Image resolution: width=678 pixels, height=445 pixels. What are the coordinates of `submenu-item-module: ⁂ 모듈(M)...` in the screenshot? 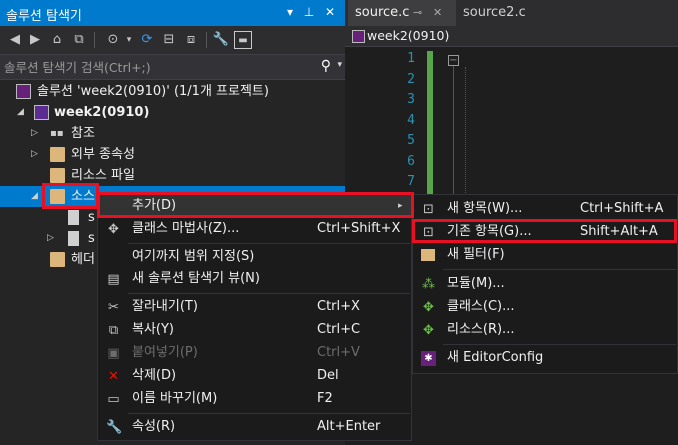 It's located at (545, 284).